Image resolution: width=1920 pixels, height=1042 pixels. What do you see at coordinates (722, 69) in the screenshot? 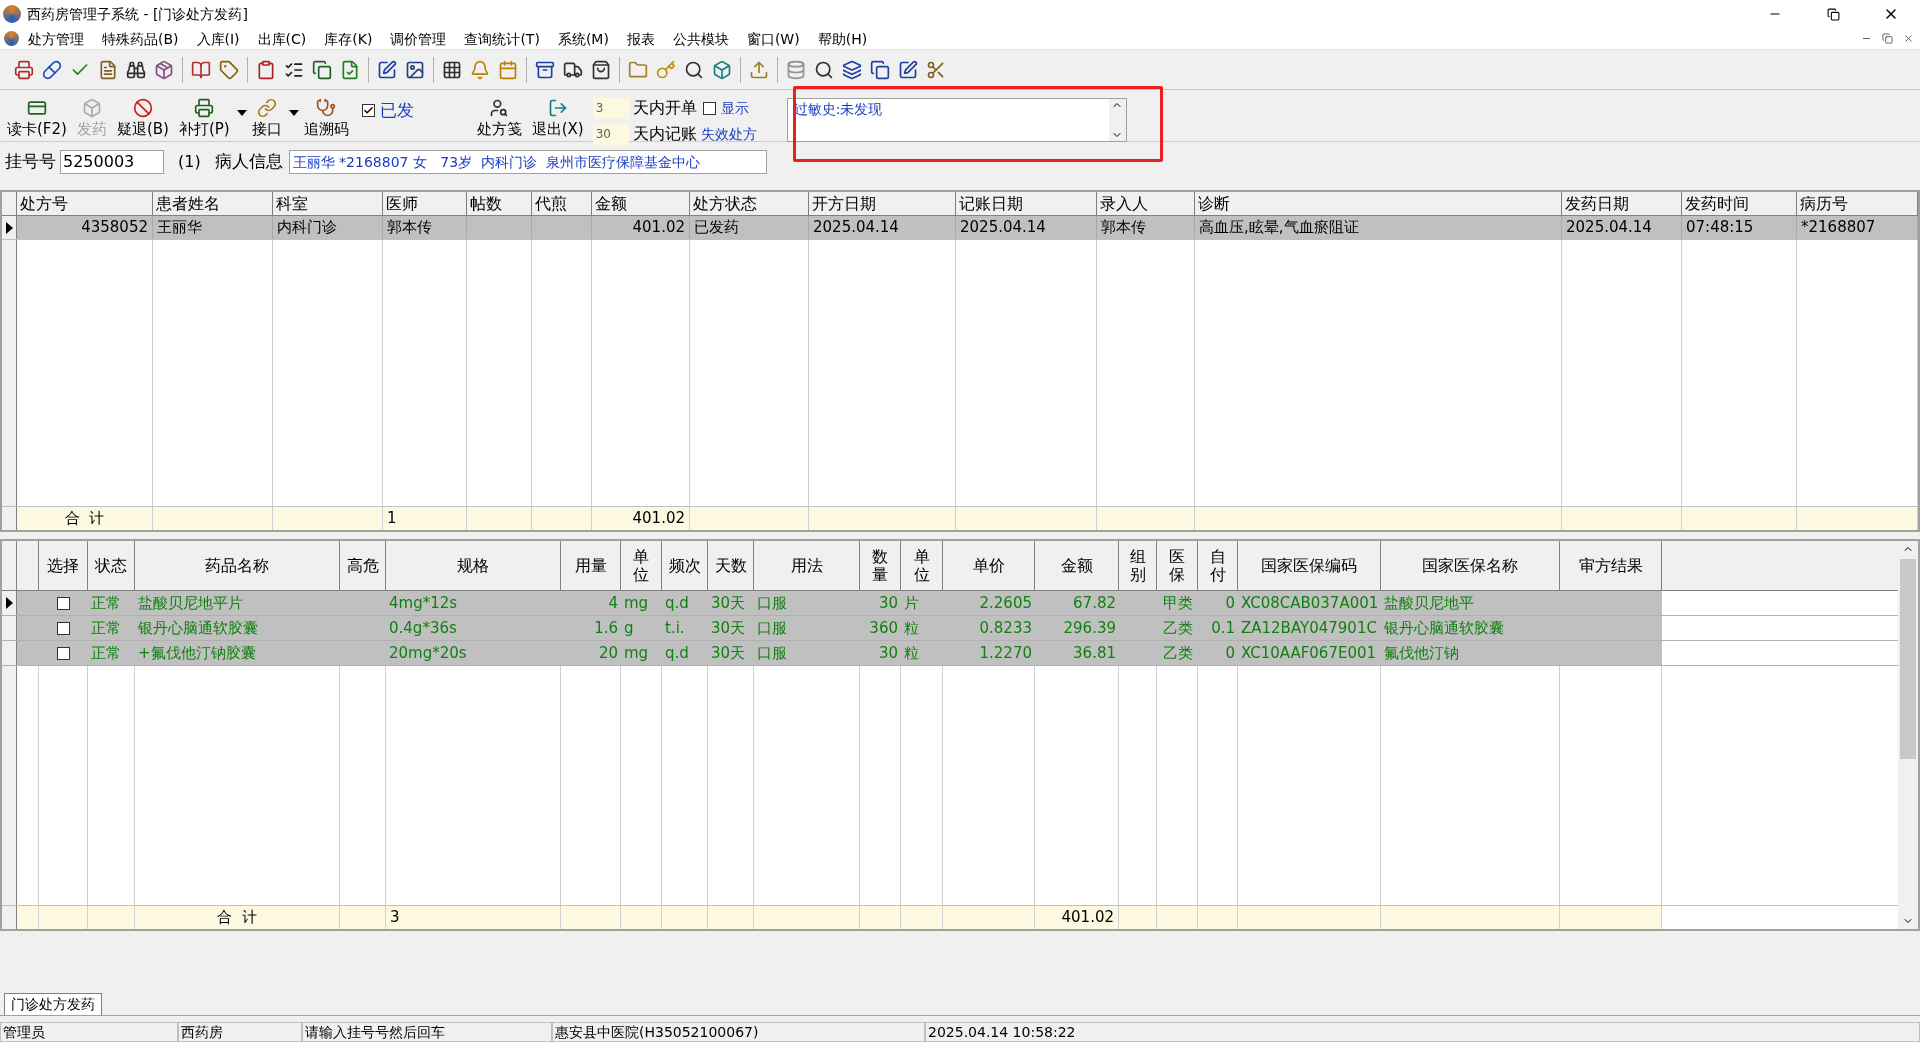
I see `box-icon` at bounding box center [722, 69].